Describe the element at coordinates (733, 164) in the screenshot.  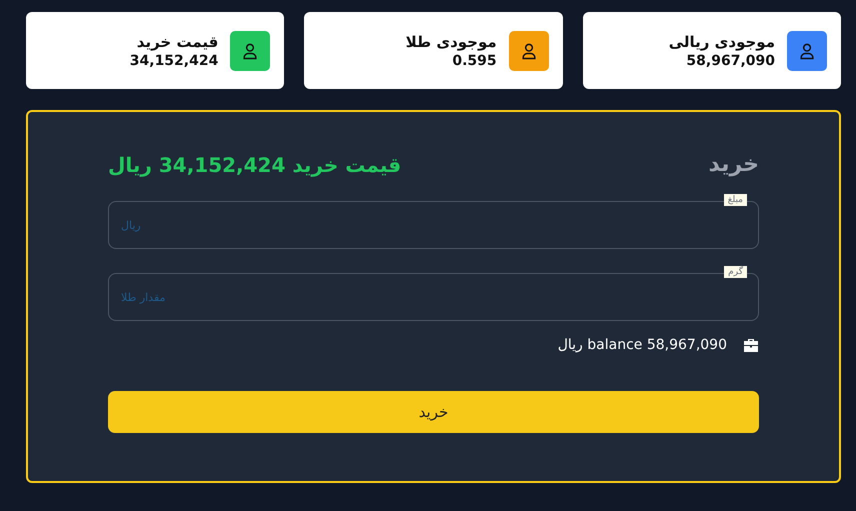
I see `form-title: خرید` at that location.